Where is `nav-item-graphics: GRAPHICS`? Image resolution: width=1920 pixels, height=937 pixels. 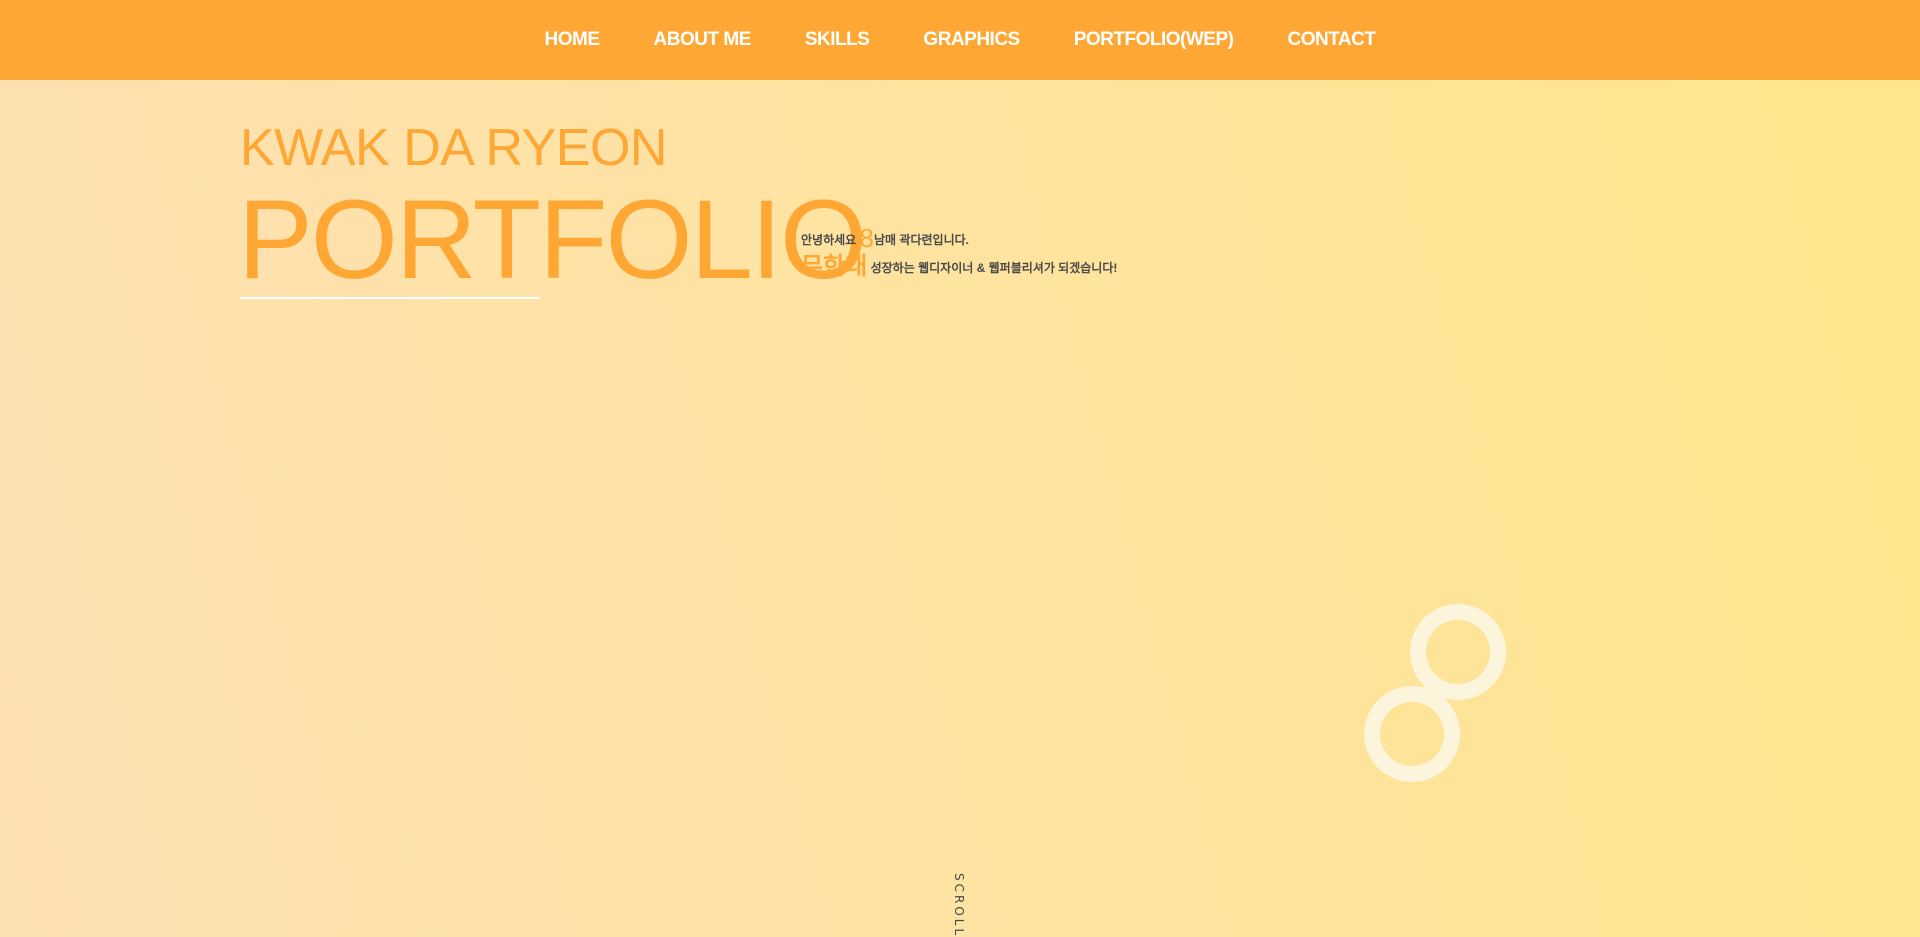
nav-item-graphics: GRAPHICS is located at coordinates (971, 40).